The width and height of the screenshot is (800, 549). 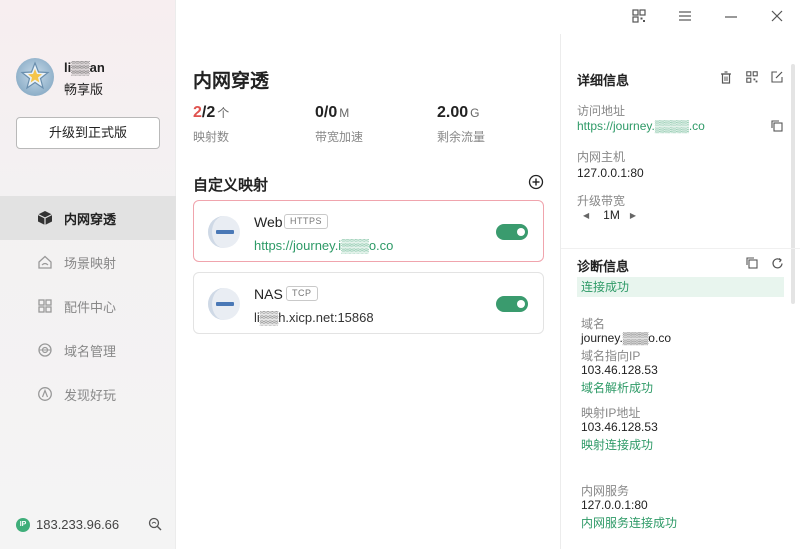 What do you see at coordinates (793, 184) in the screenshot?
I see `scrollbar` at bounding box center [793, 184].